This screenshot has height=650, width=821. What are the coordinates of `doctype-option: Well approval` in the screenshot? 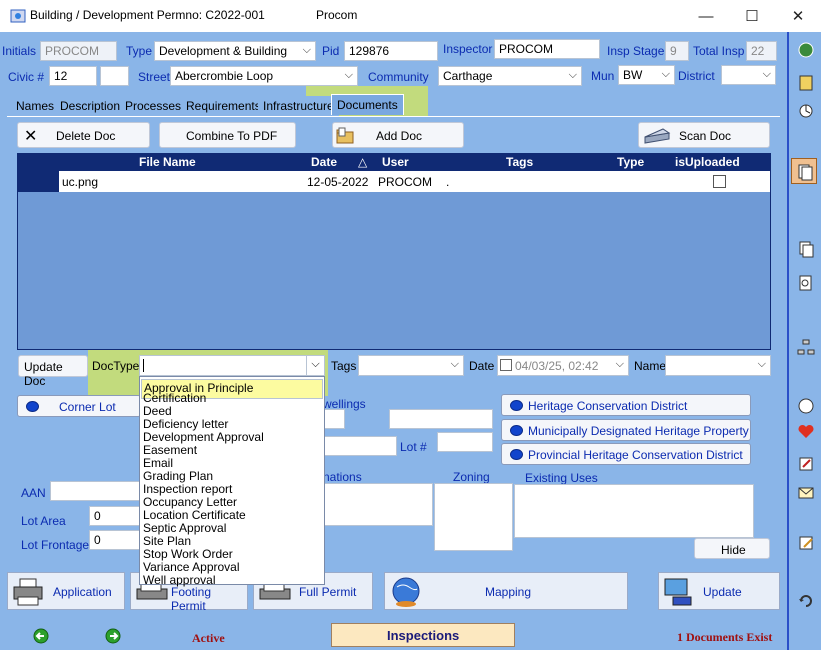 It's located at (179, 580).